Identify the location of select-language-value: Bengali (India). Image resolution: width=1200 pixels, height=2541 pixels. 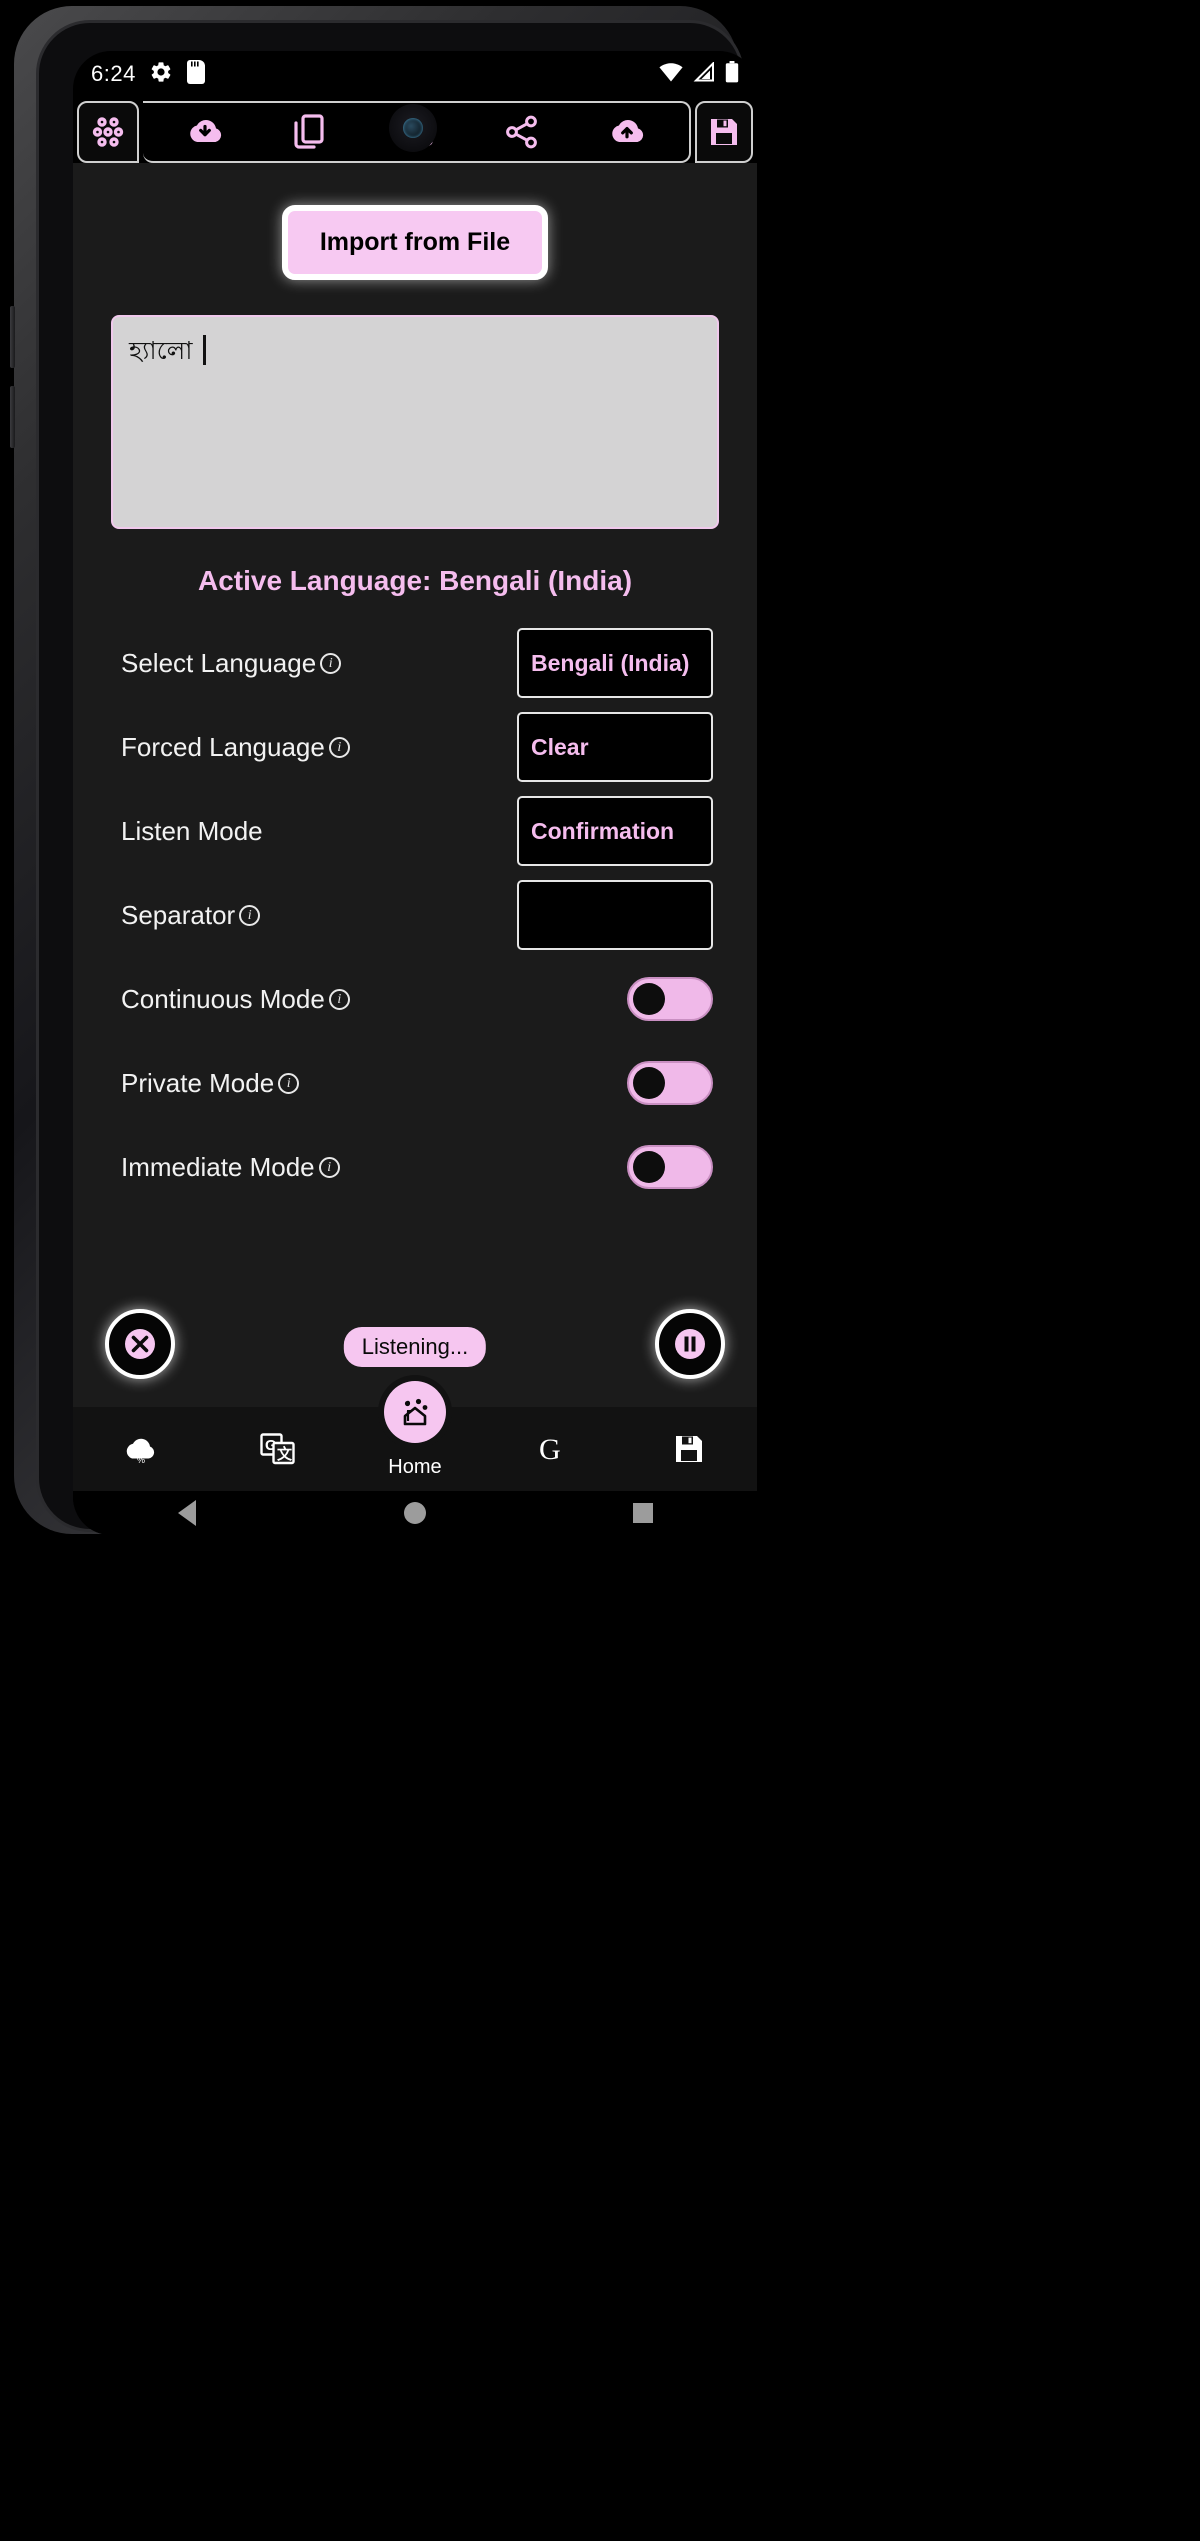
(615, 663).